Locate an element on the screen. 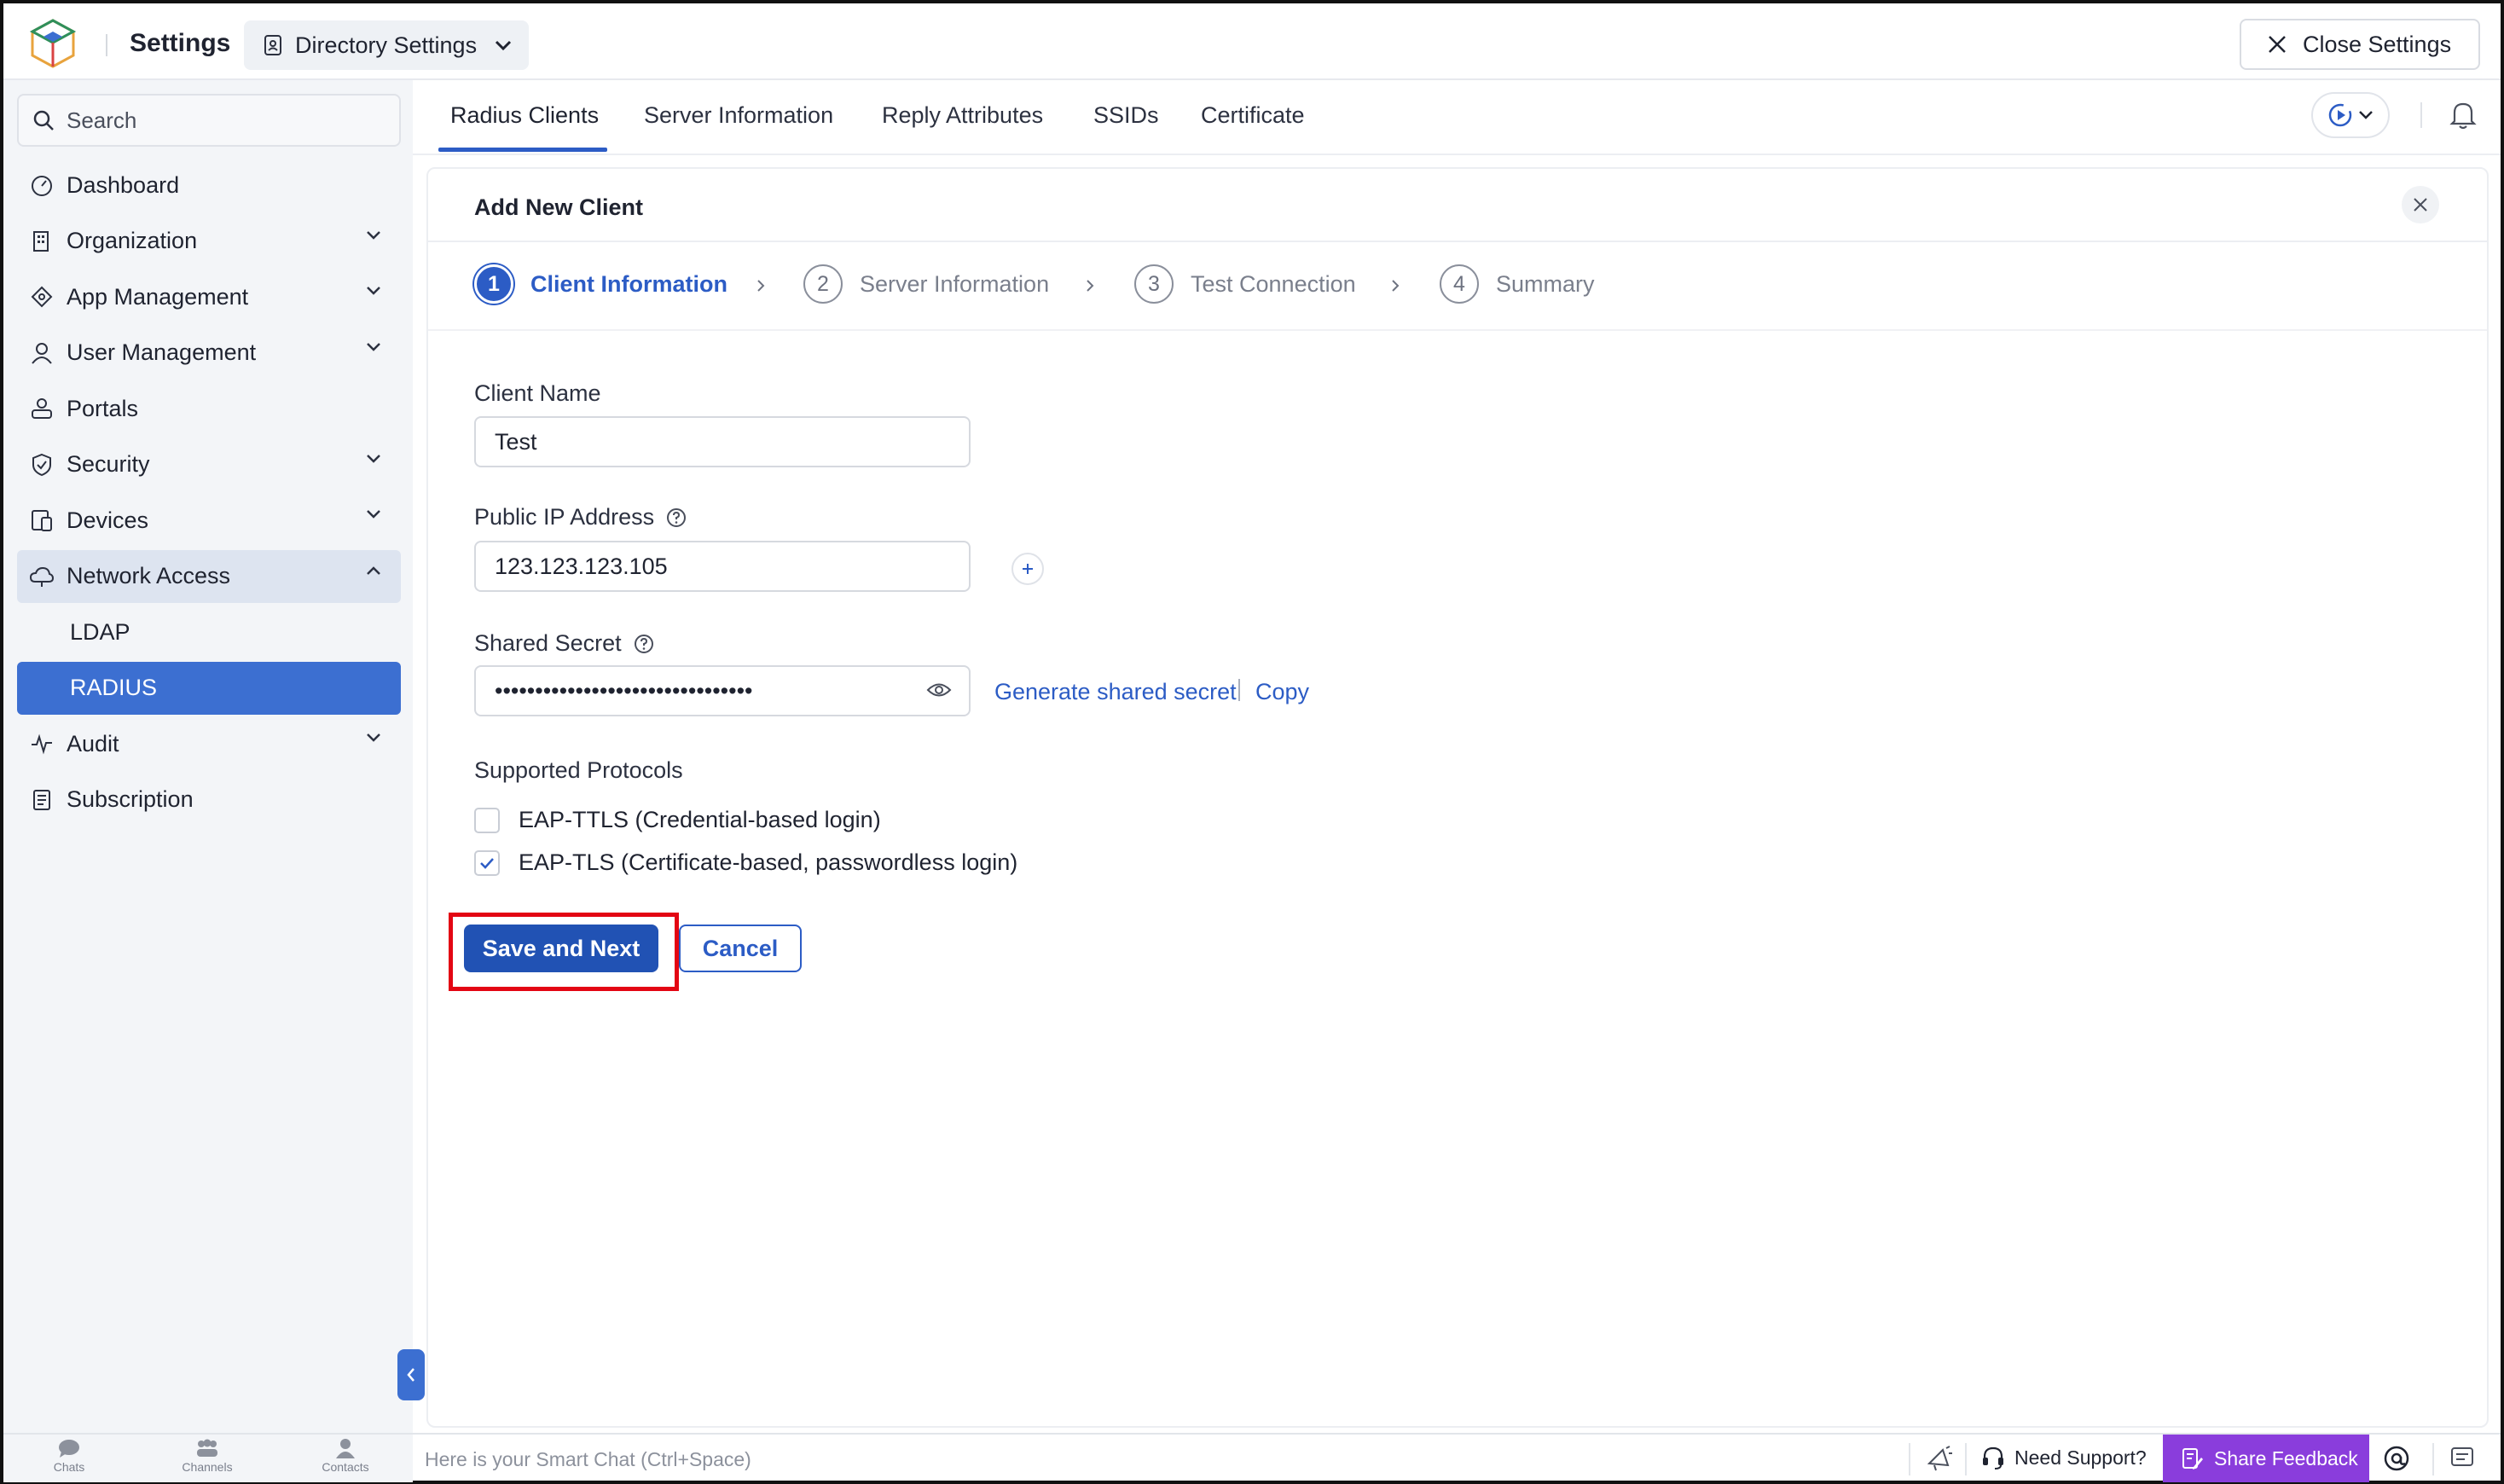 This screenshot has height=1484, width=2504. channels-button: Channels is located at coordinates (207, 1456).